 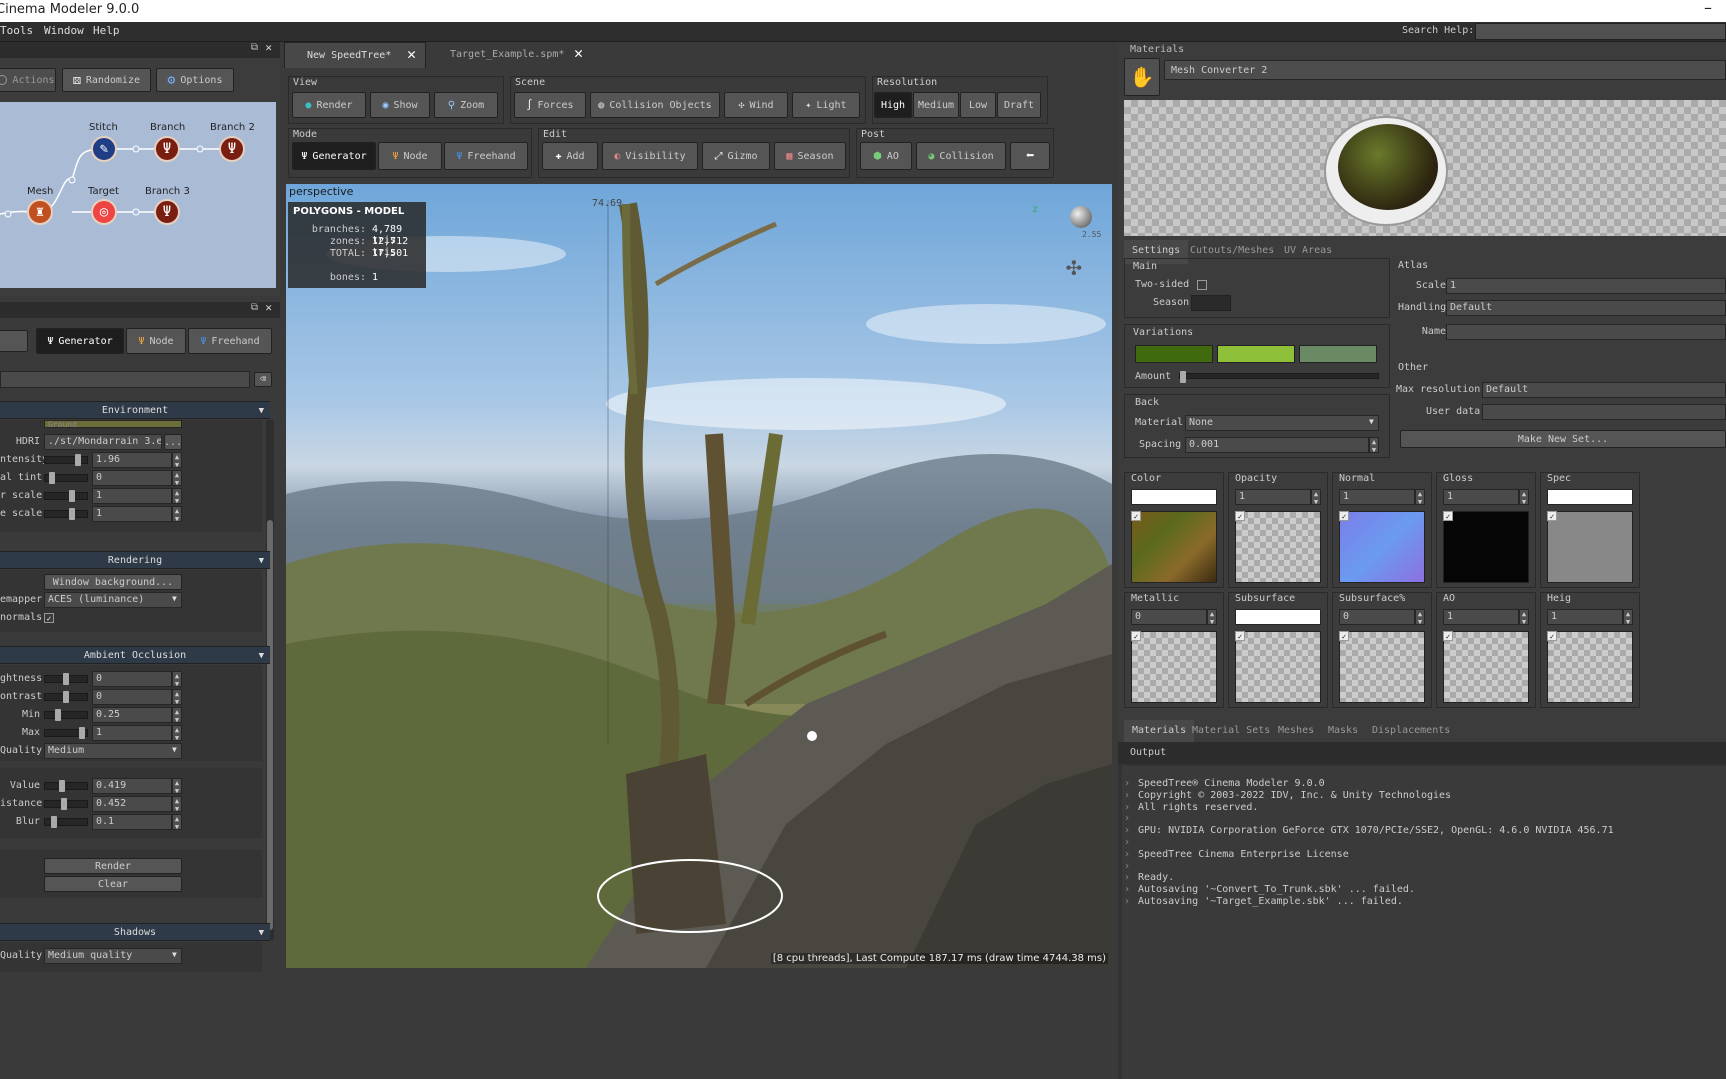 What do you see at coordinates (1278, 617) in the screenshot?
I see `subsurface-map-value` at bounding box center [1278, 617].